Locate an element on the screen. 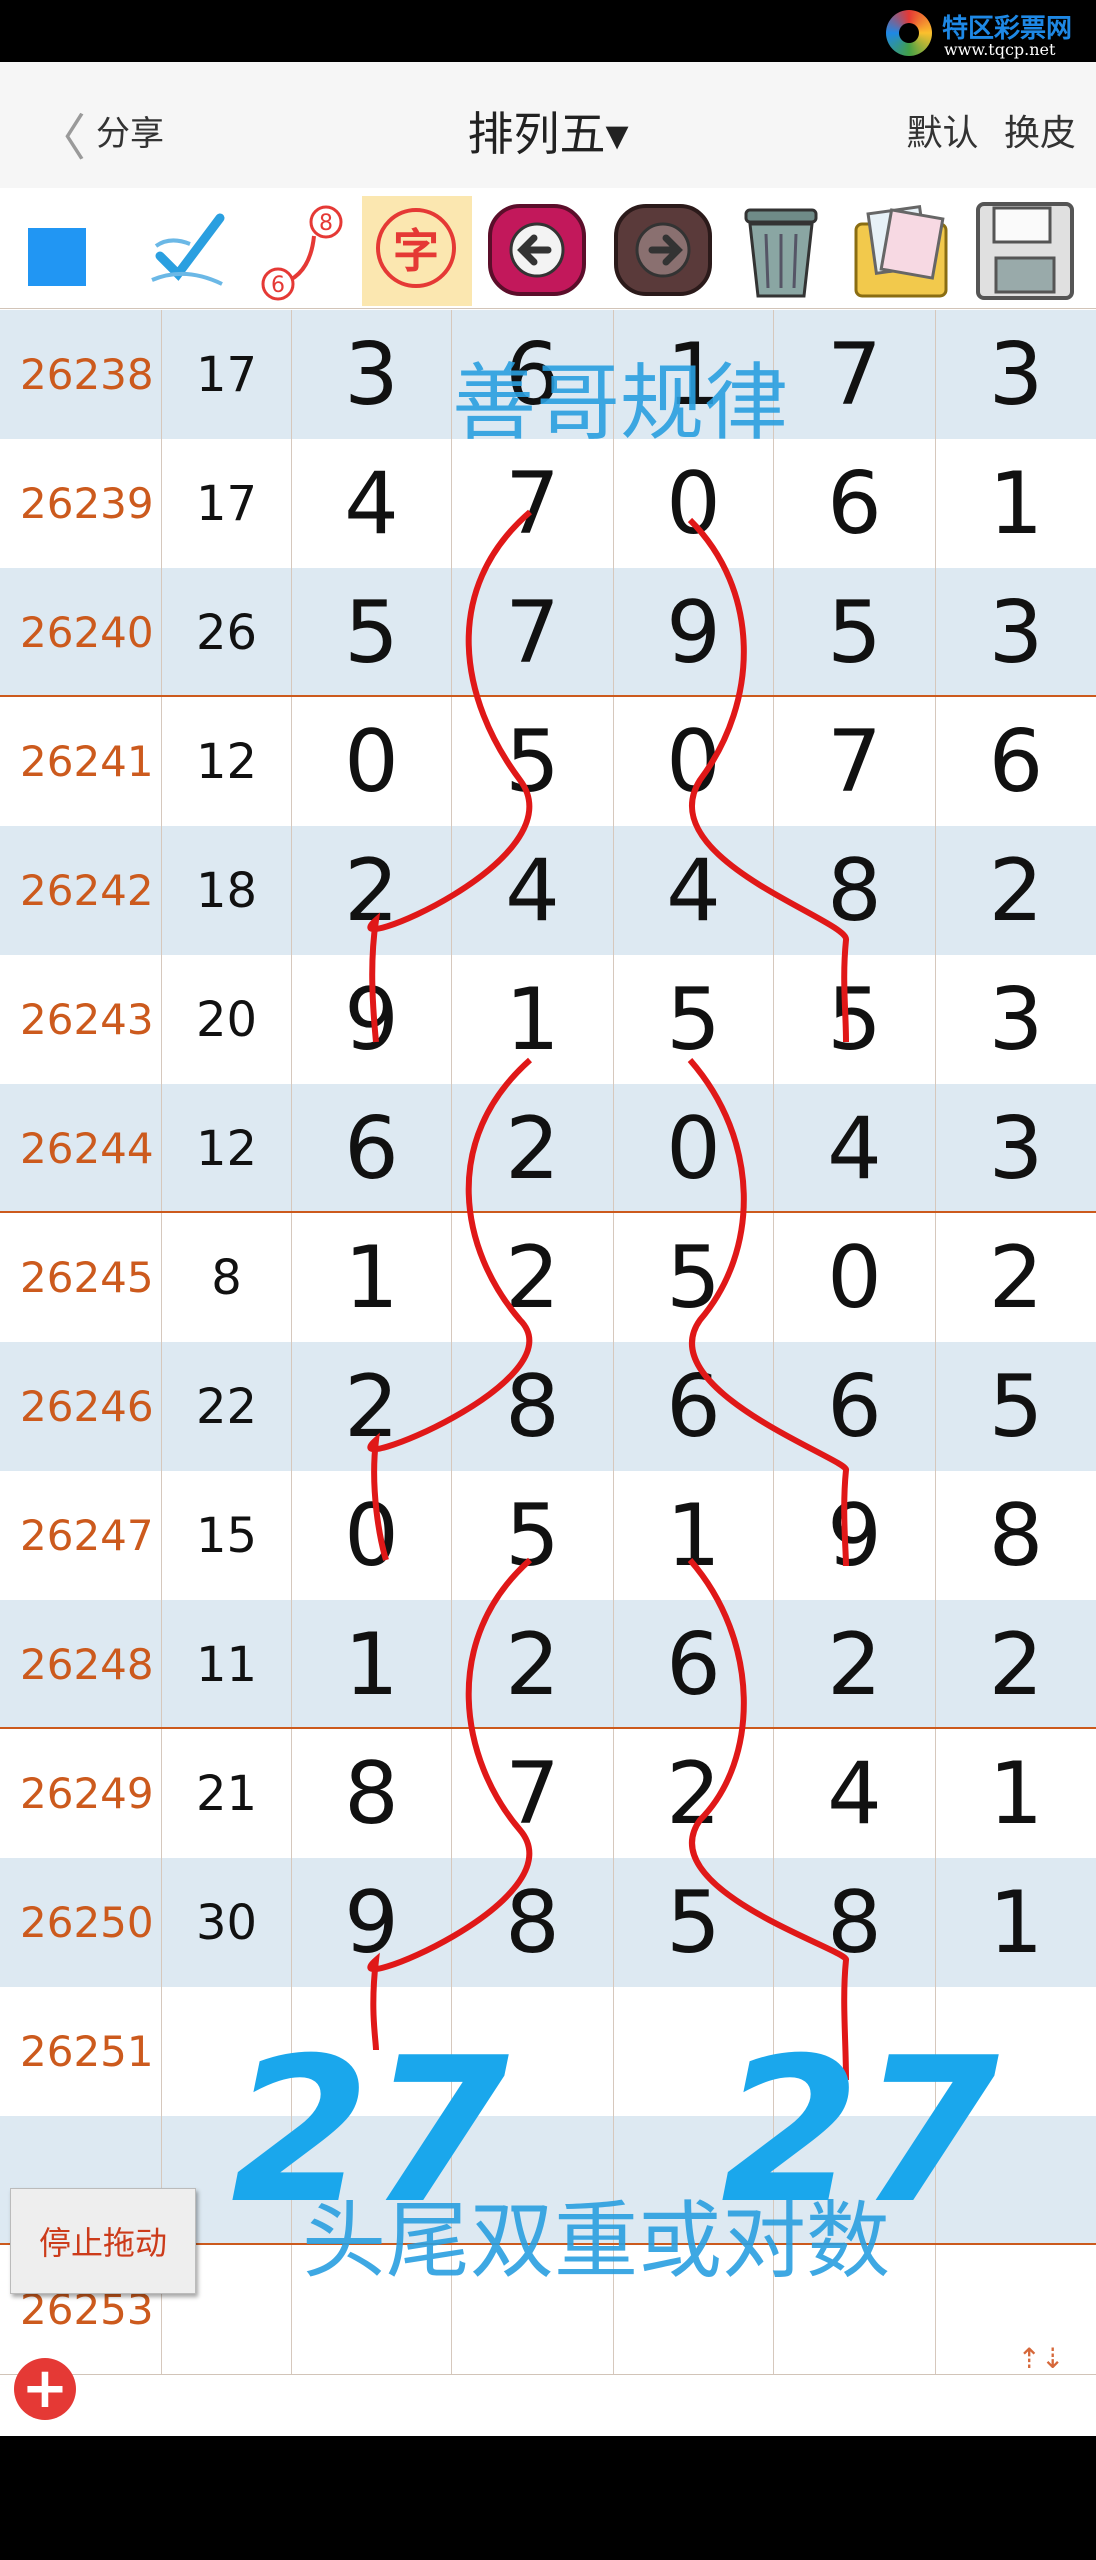  connect-line-icon: 8 6 is located at coordinates (305, 251).